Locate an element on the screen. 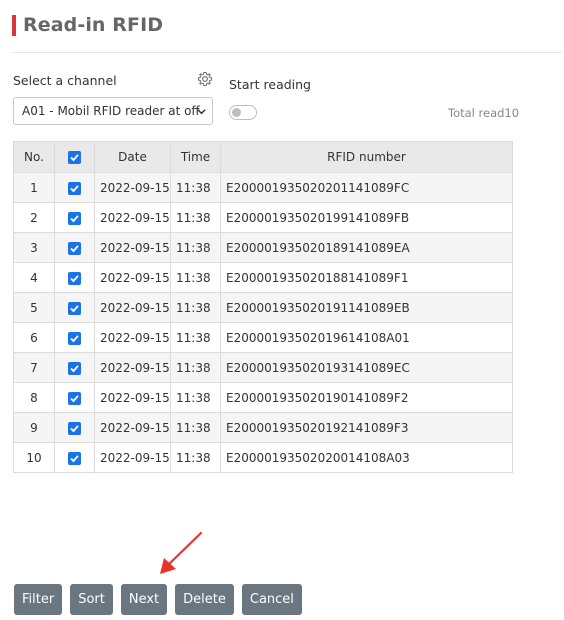  cancel-button: Cancel is located at coordinates (271, 599).